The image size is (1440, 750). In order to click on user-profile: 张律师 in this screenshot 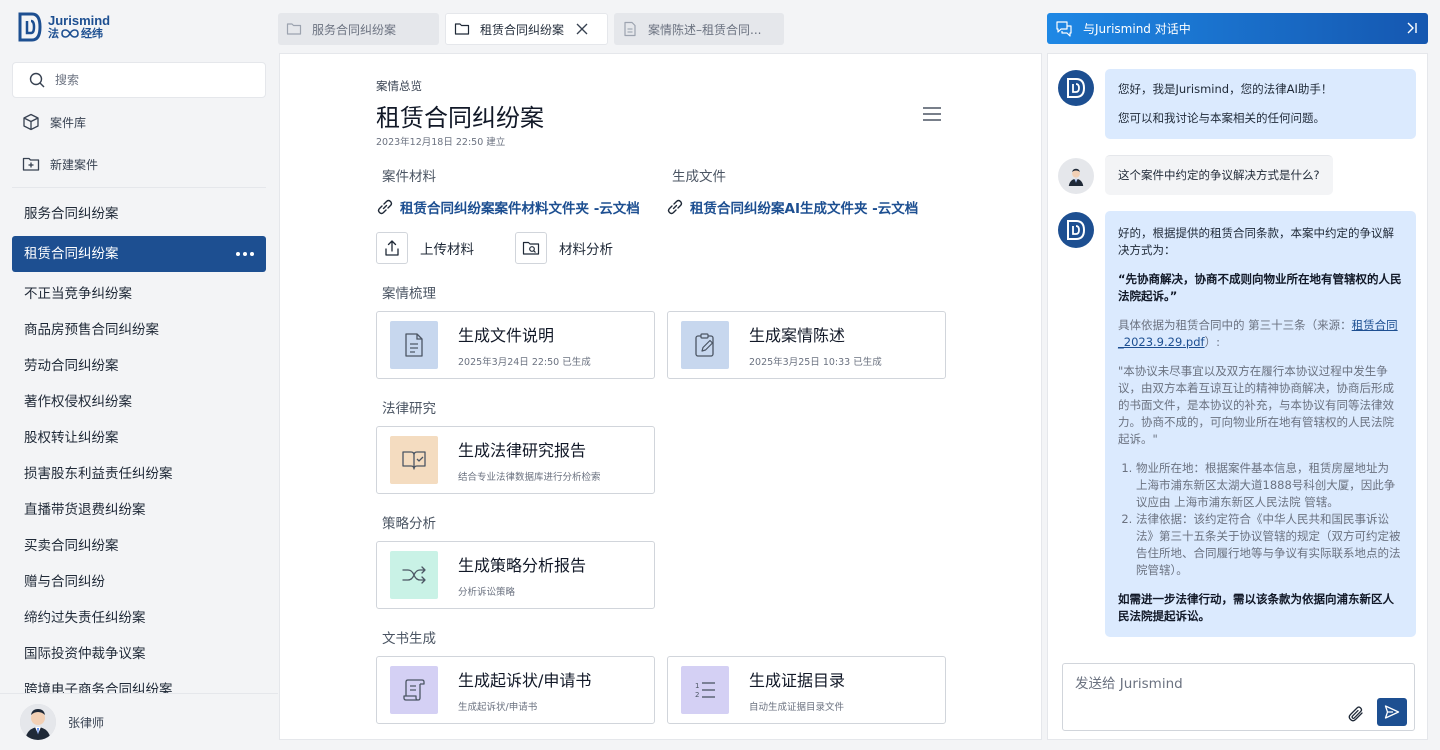, I will do `click(139, 721)`.